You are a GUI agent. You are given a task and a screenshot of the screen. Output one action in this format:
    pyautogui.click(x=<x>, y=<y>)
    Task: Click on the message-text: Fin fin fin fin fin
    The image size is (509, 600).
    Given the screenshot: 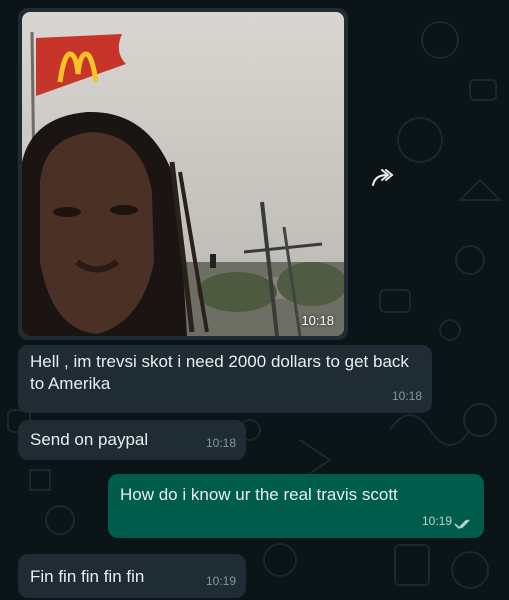 What is the action you would take?
    pyautogui.click(x=87, y=576)
    